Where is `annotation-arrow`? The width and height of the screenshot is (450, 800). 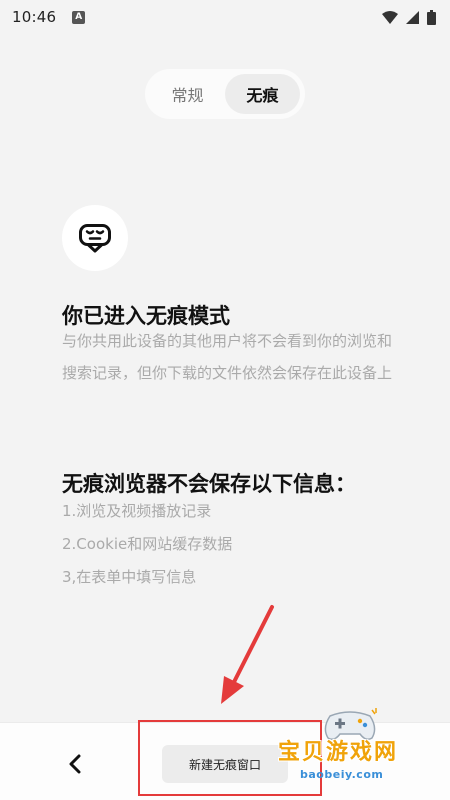
annotation-arrow is located at coordinates (247, 654).